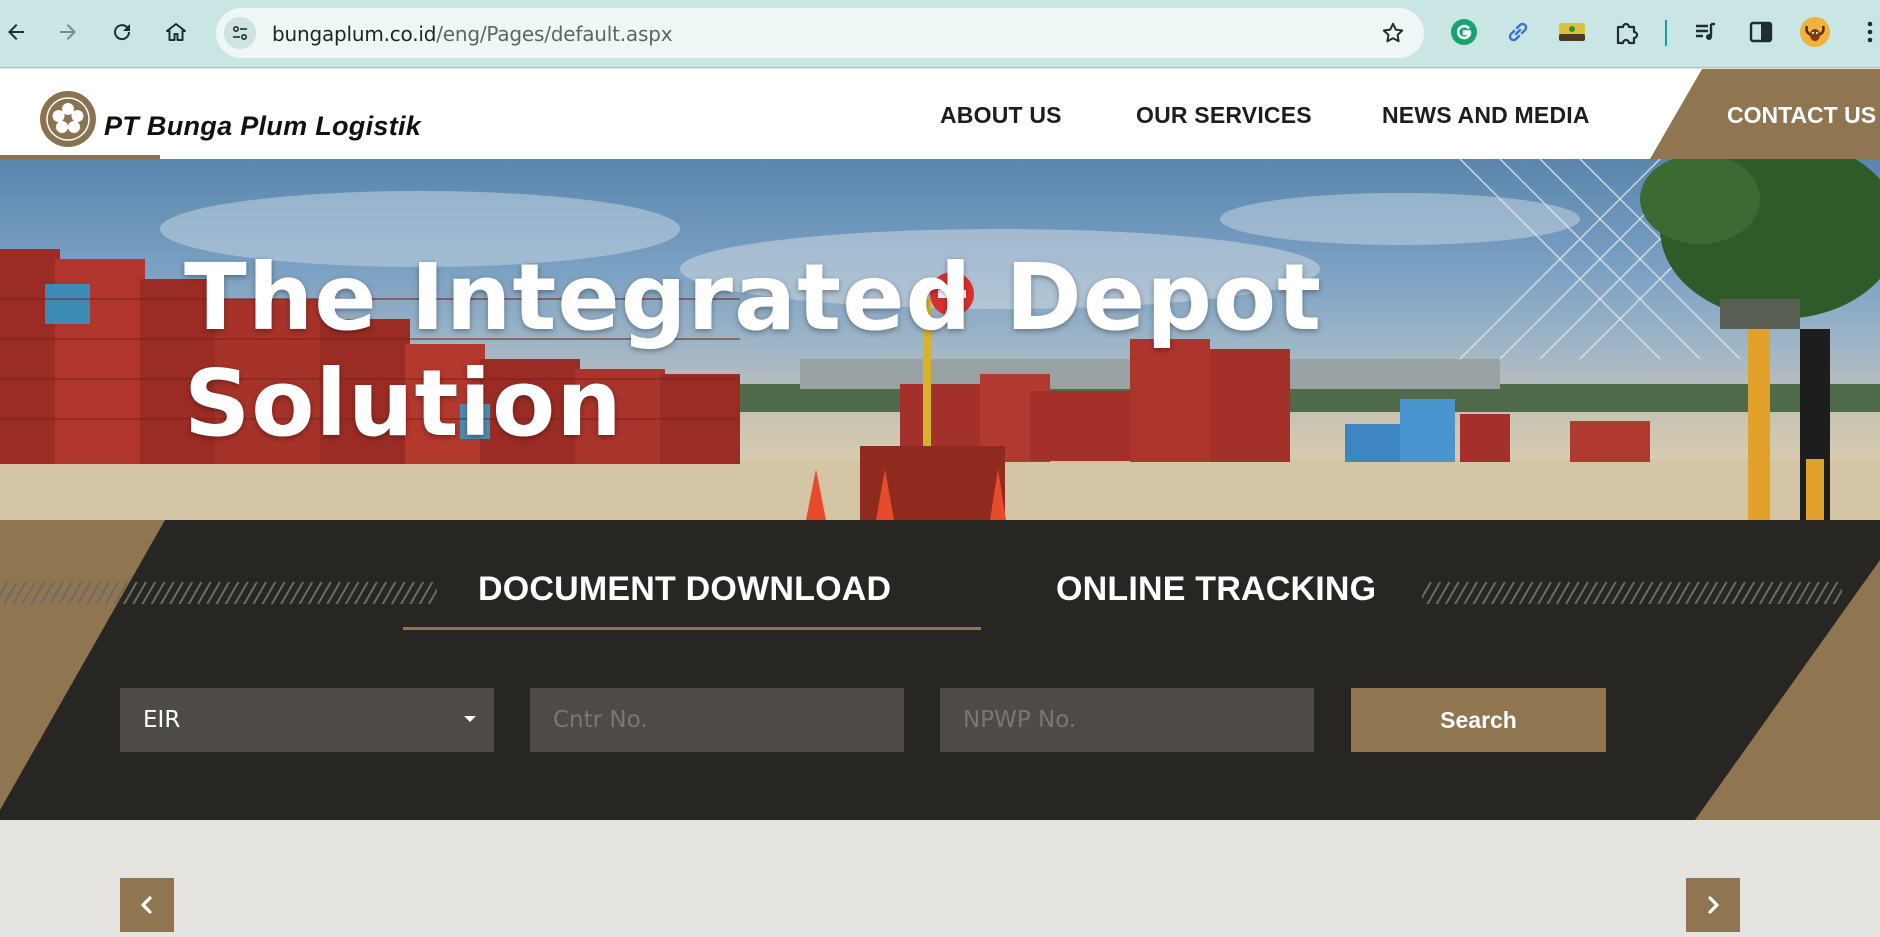 The width and height of the screenshot is (1880, 937). What do you see at coordinates (218, 593) in the screenshot?
I see `left-hatch-decoration` at bounding box center [218, 593].